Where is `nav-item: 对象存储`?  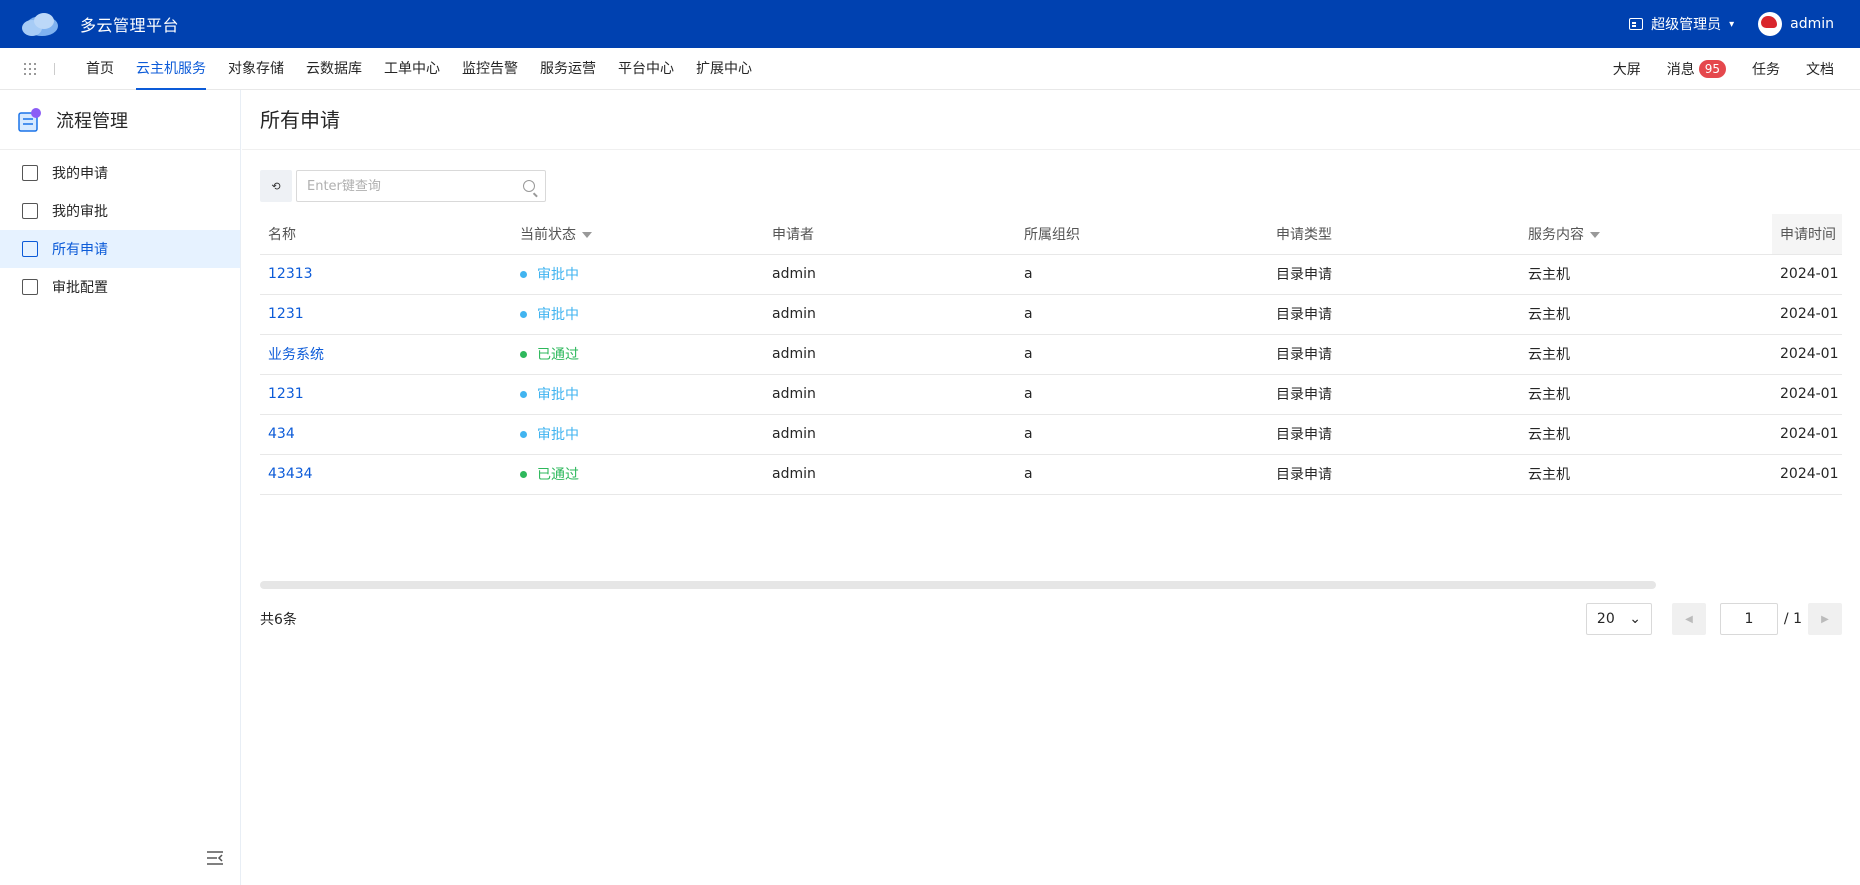
nav-item: 对象存储 is located at coordinates (256, 69).